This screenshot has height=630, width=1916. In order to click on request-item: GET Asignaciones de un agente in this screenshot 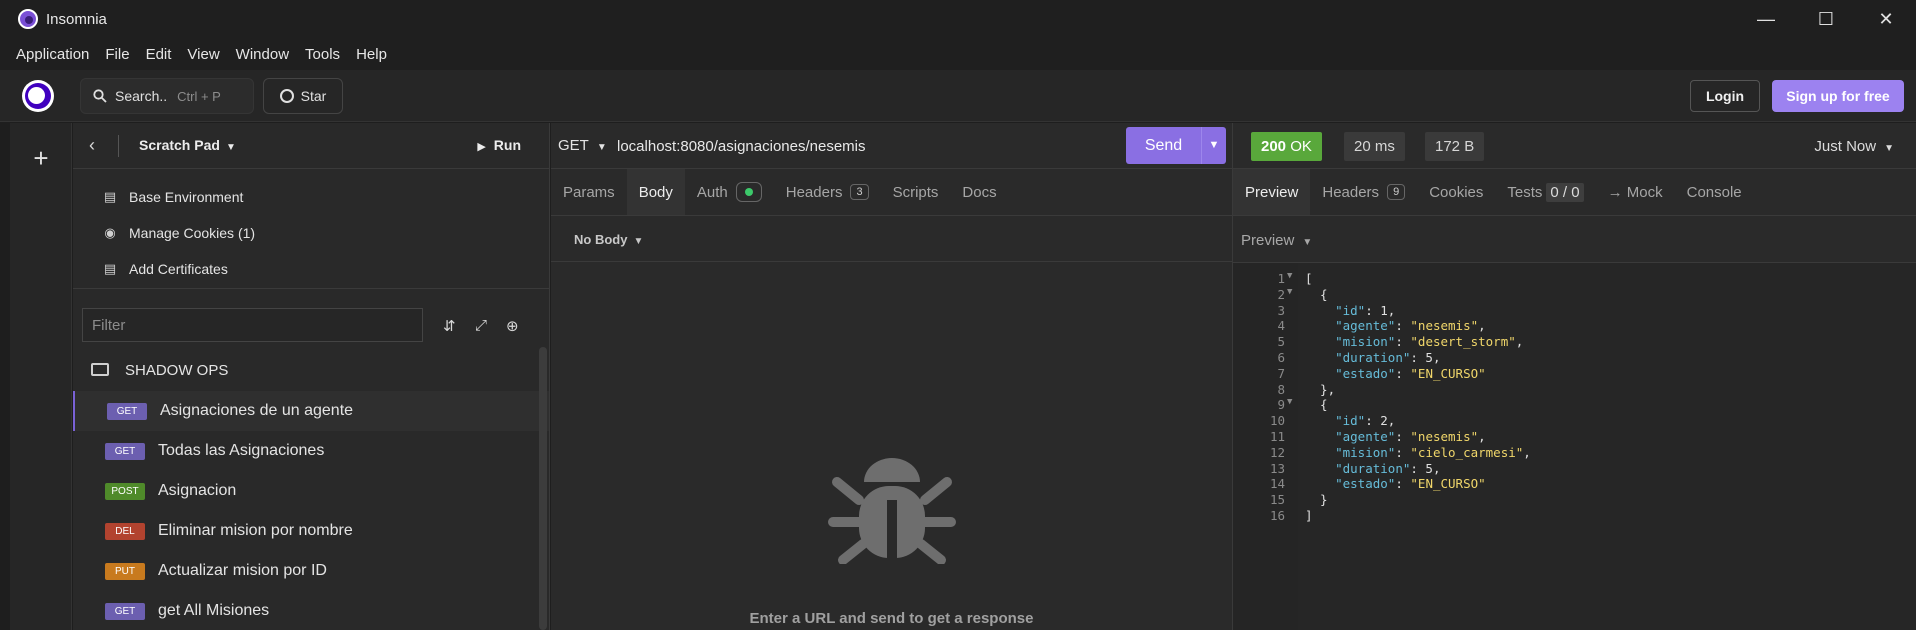, I will do `click(311, 411)`.